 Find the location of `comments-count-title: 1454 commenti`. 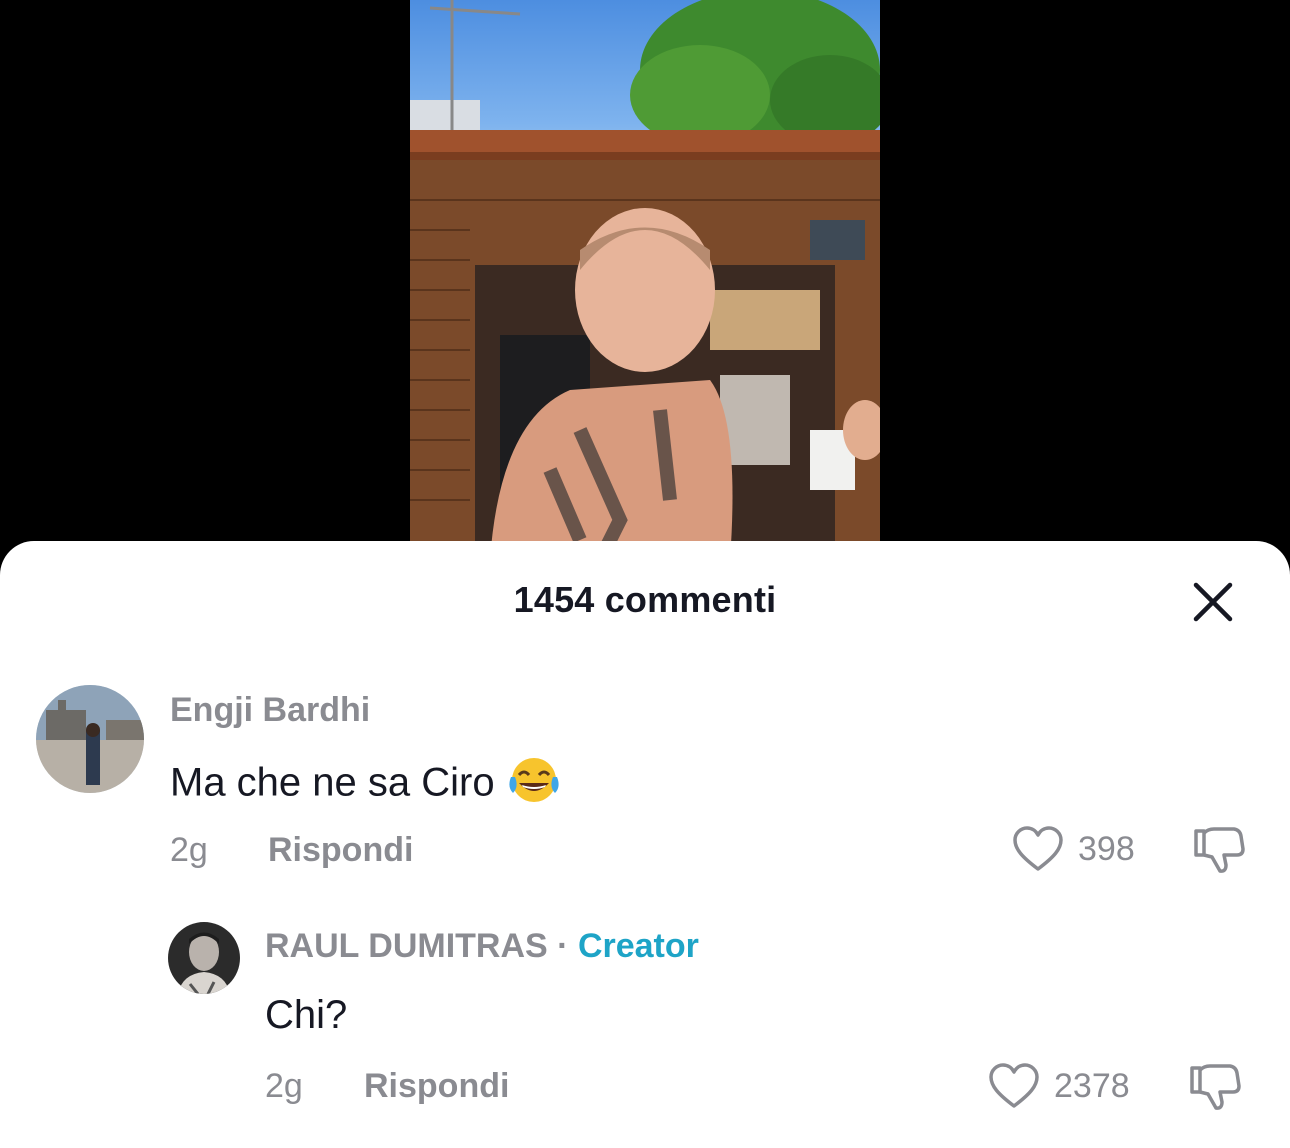

comments-count-title: 1454 commenti is located at coordinates (645, 599).